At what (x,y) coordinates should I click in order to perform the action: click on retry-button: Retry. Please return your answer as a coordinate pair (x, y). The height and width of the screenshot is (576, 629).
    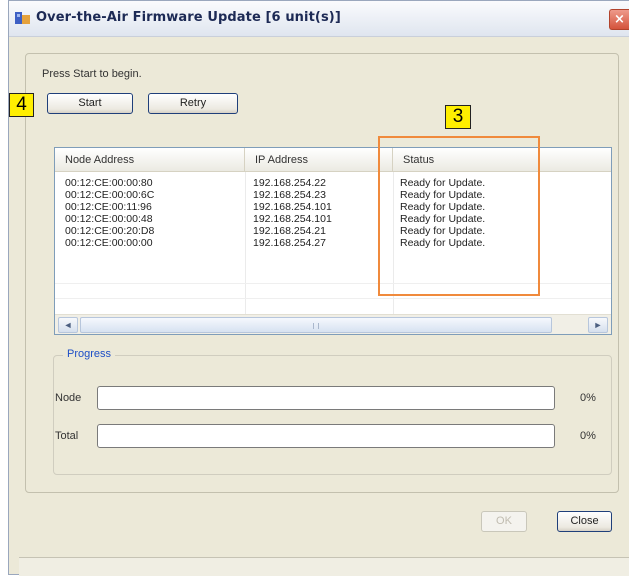
    Looking at the image, I should click on (193, 103).